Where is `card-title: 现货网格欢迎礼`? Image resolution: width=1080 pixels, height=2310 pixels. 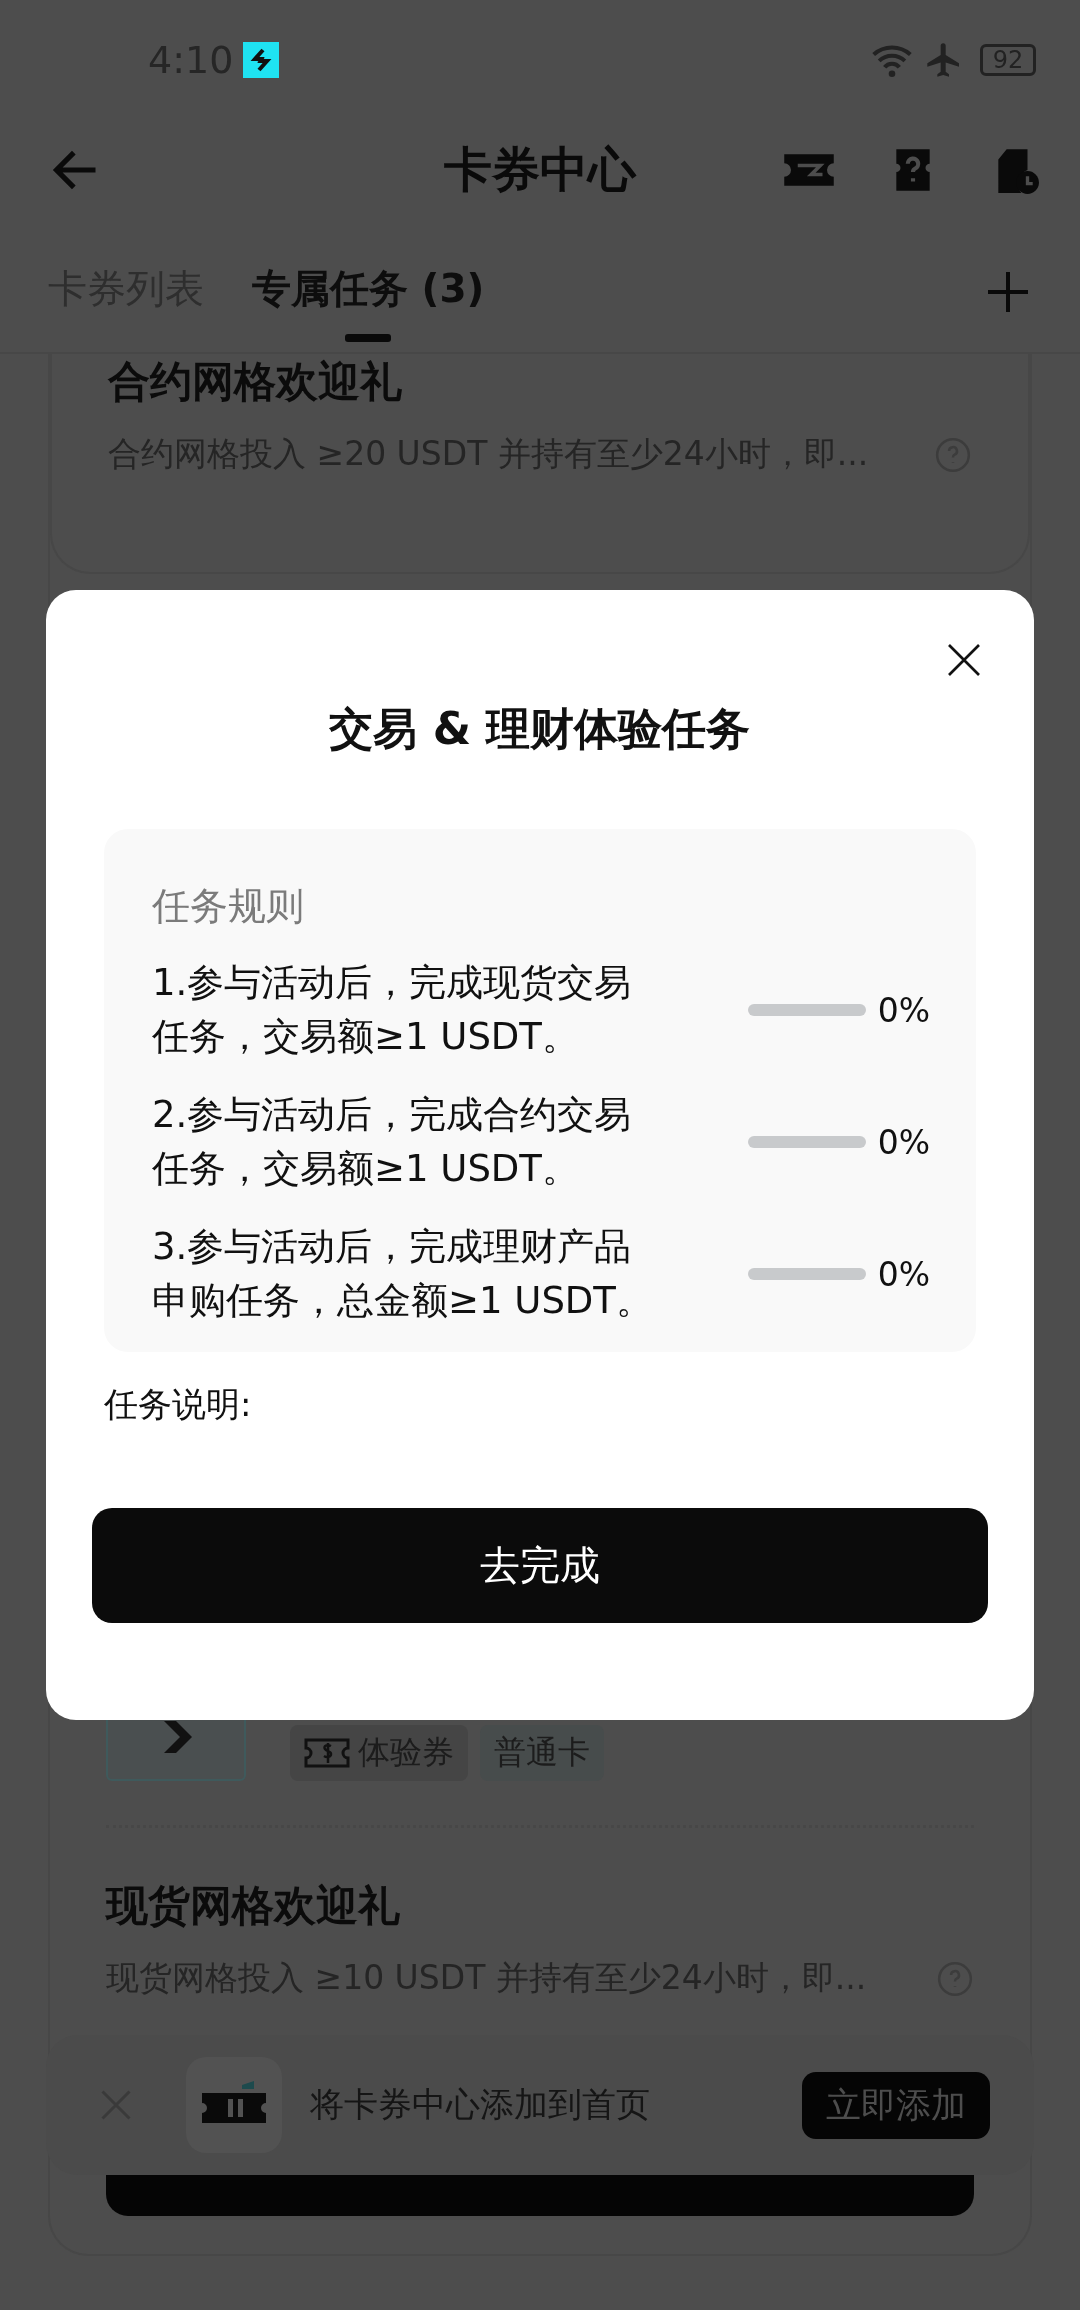
card-title: 现货网格欢迎礼 is located at coordinates (253, 1906).